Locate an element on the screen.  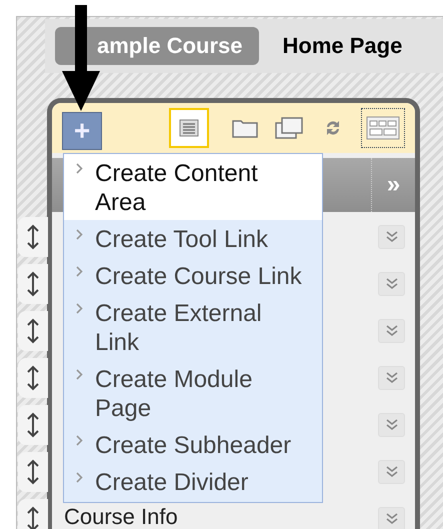
menu-option-label: Create Content Area is located at coordinates (177, 188).